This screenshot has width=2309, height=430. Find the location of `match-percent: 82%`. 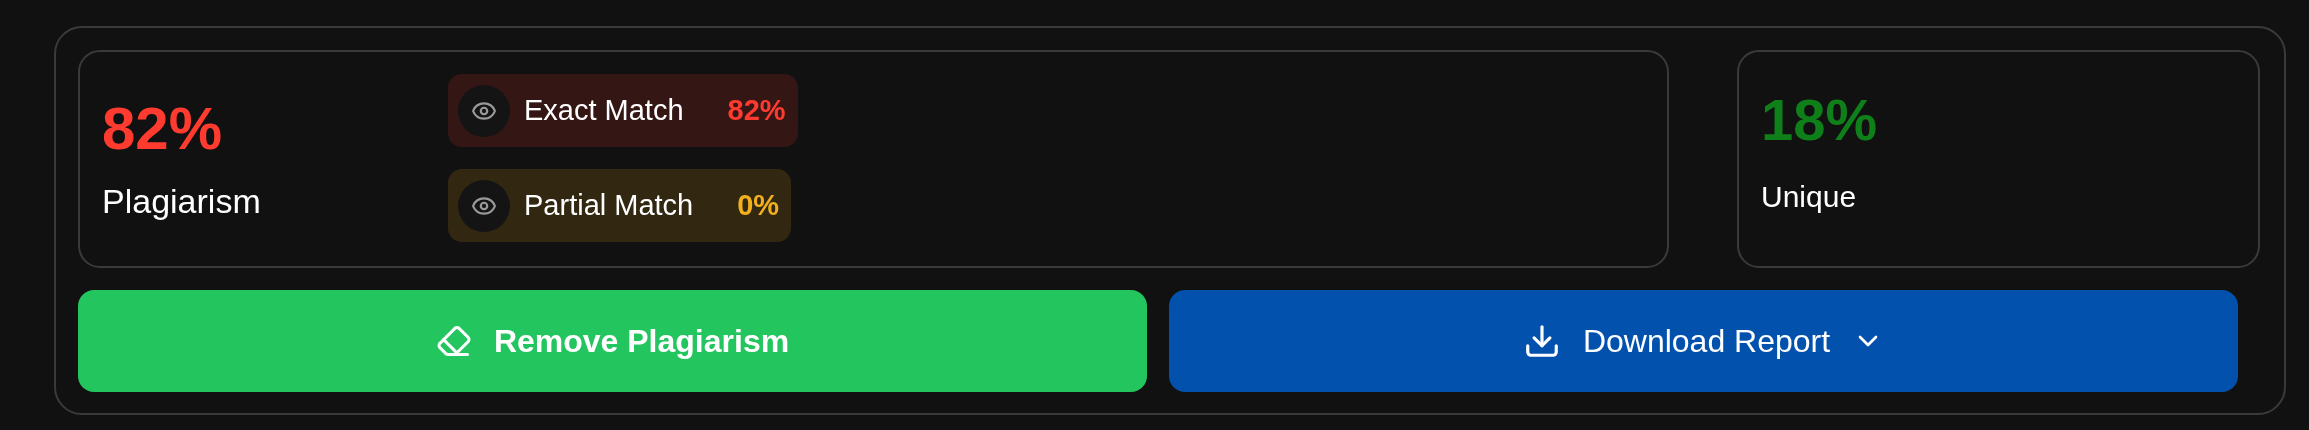

match-percent: 82% is located at coordinates (756, 110).